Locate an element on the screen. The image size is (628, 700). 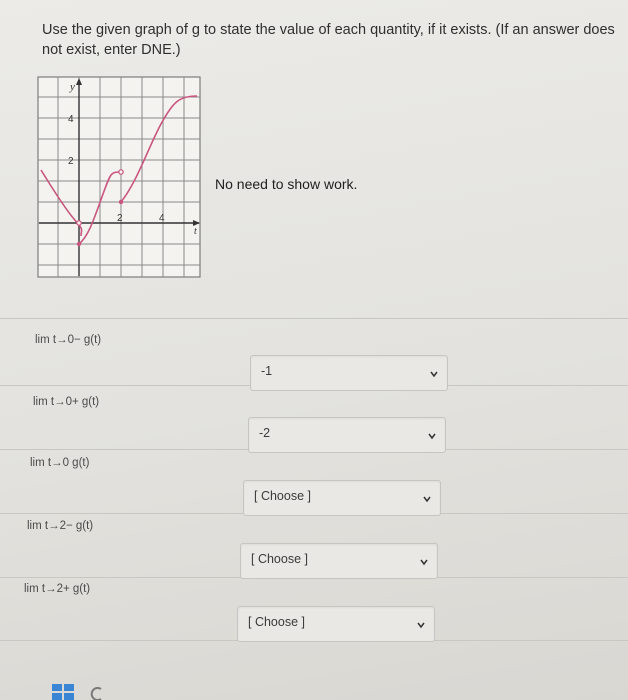
answer-select-2-plus: [ Choose ] is located at coordinates (336, 624).